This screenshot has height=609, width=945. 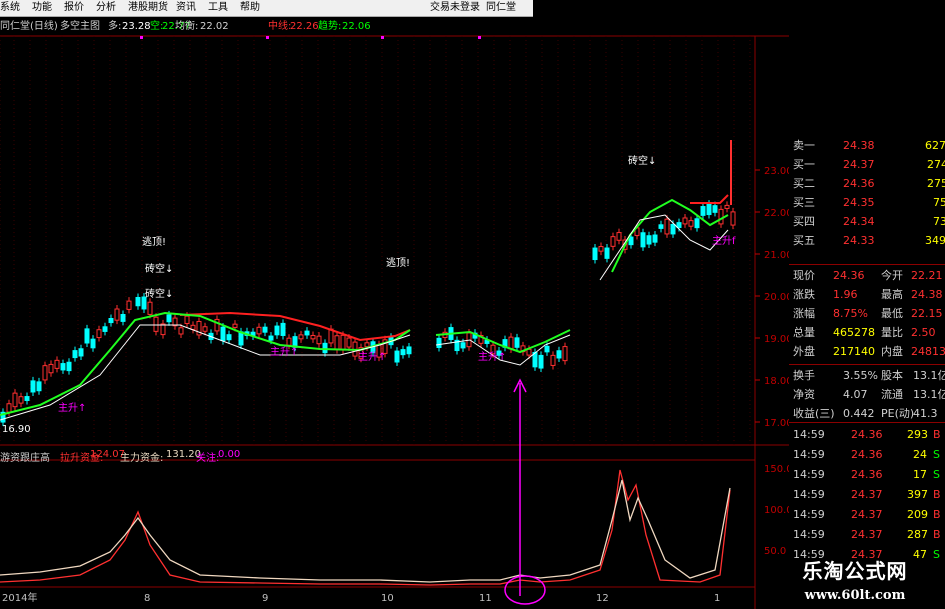 I want to click on date-label-9: 9, so click(x=265, y=598).